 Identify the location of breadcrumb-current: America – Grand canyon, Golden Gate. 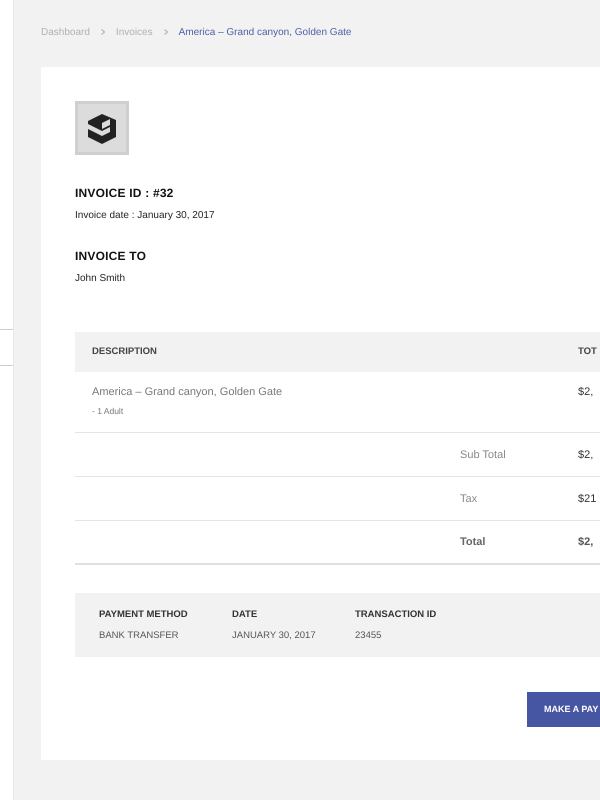
(265, 33).